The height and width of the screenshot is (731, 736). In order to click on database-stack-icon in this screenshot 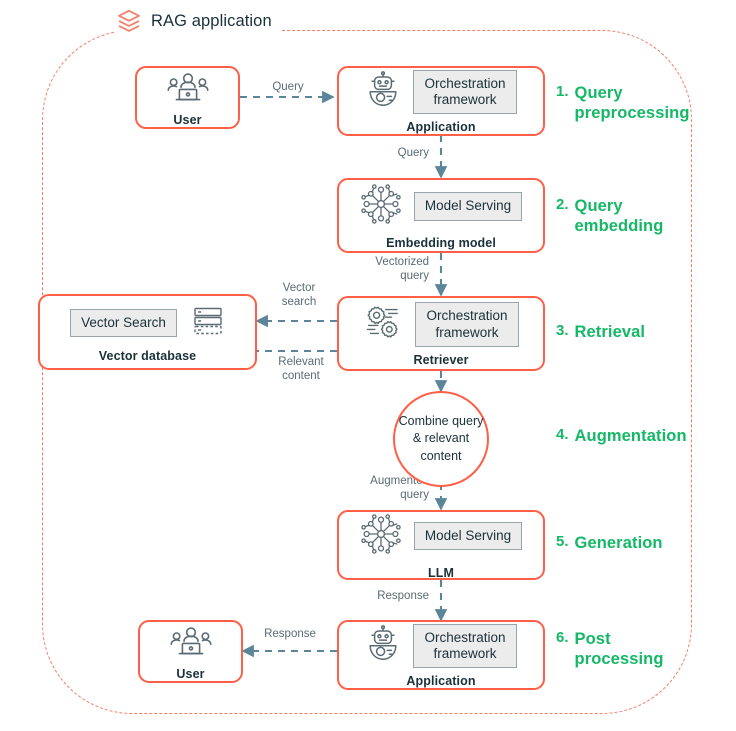, I will do `click(208, 323)`.